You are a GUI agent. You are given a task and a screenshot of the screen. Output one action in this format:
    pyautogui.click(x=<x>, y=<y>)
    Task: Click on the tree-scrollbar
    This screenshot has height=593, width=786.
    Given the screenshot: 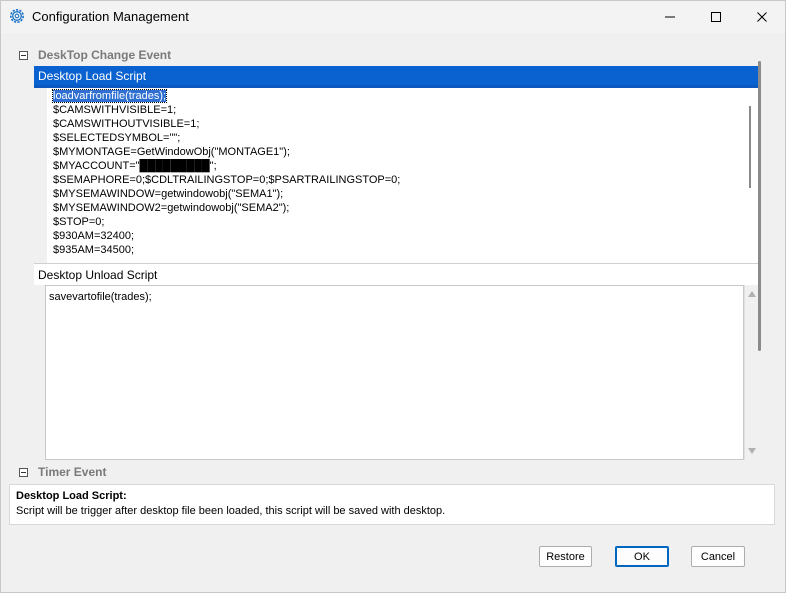 What is the action you would take?
    pyautogui.click(x=759, y=206)
    